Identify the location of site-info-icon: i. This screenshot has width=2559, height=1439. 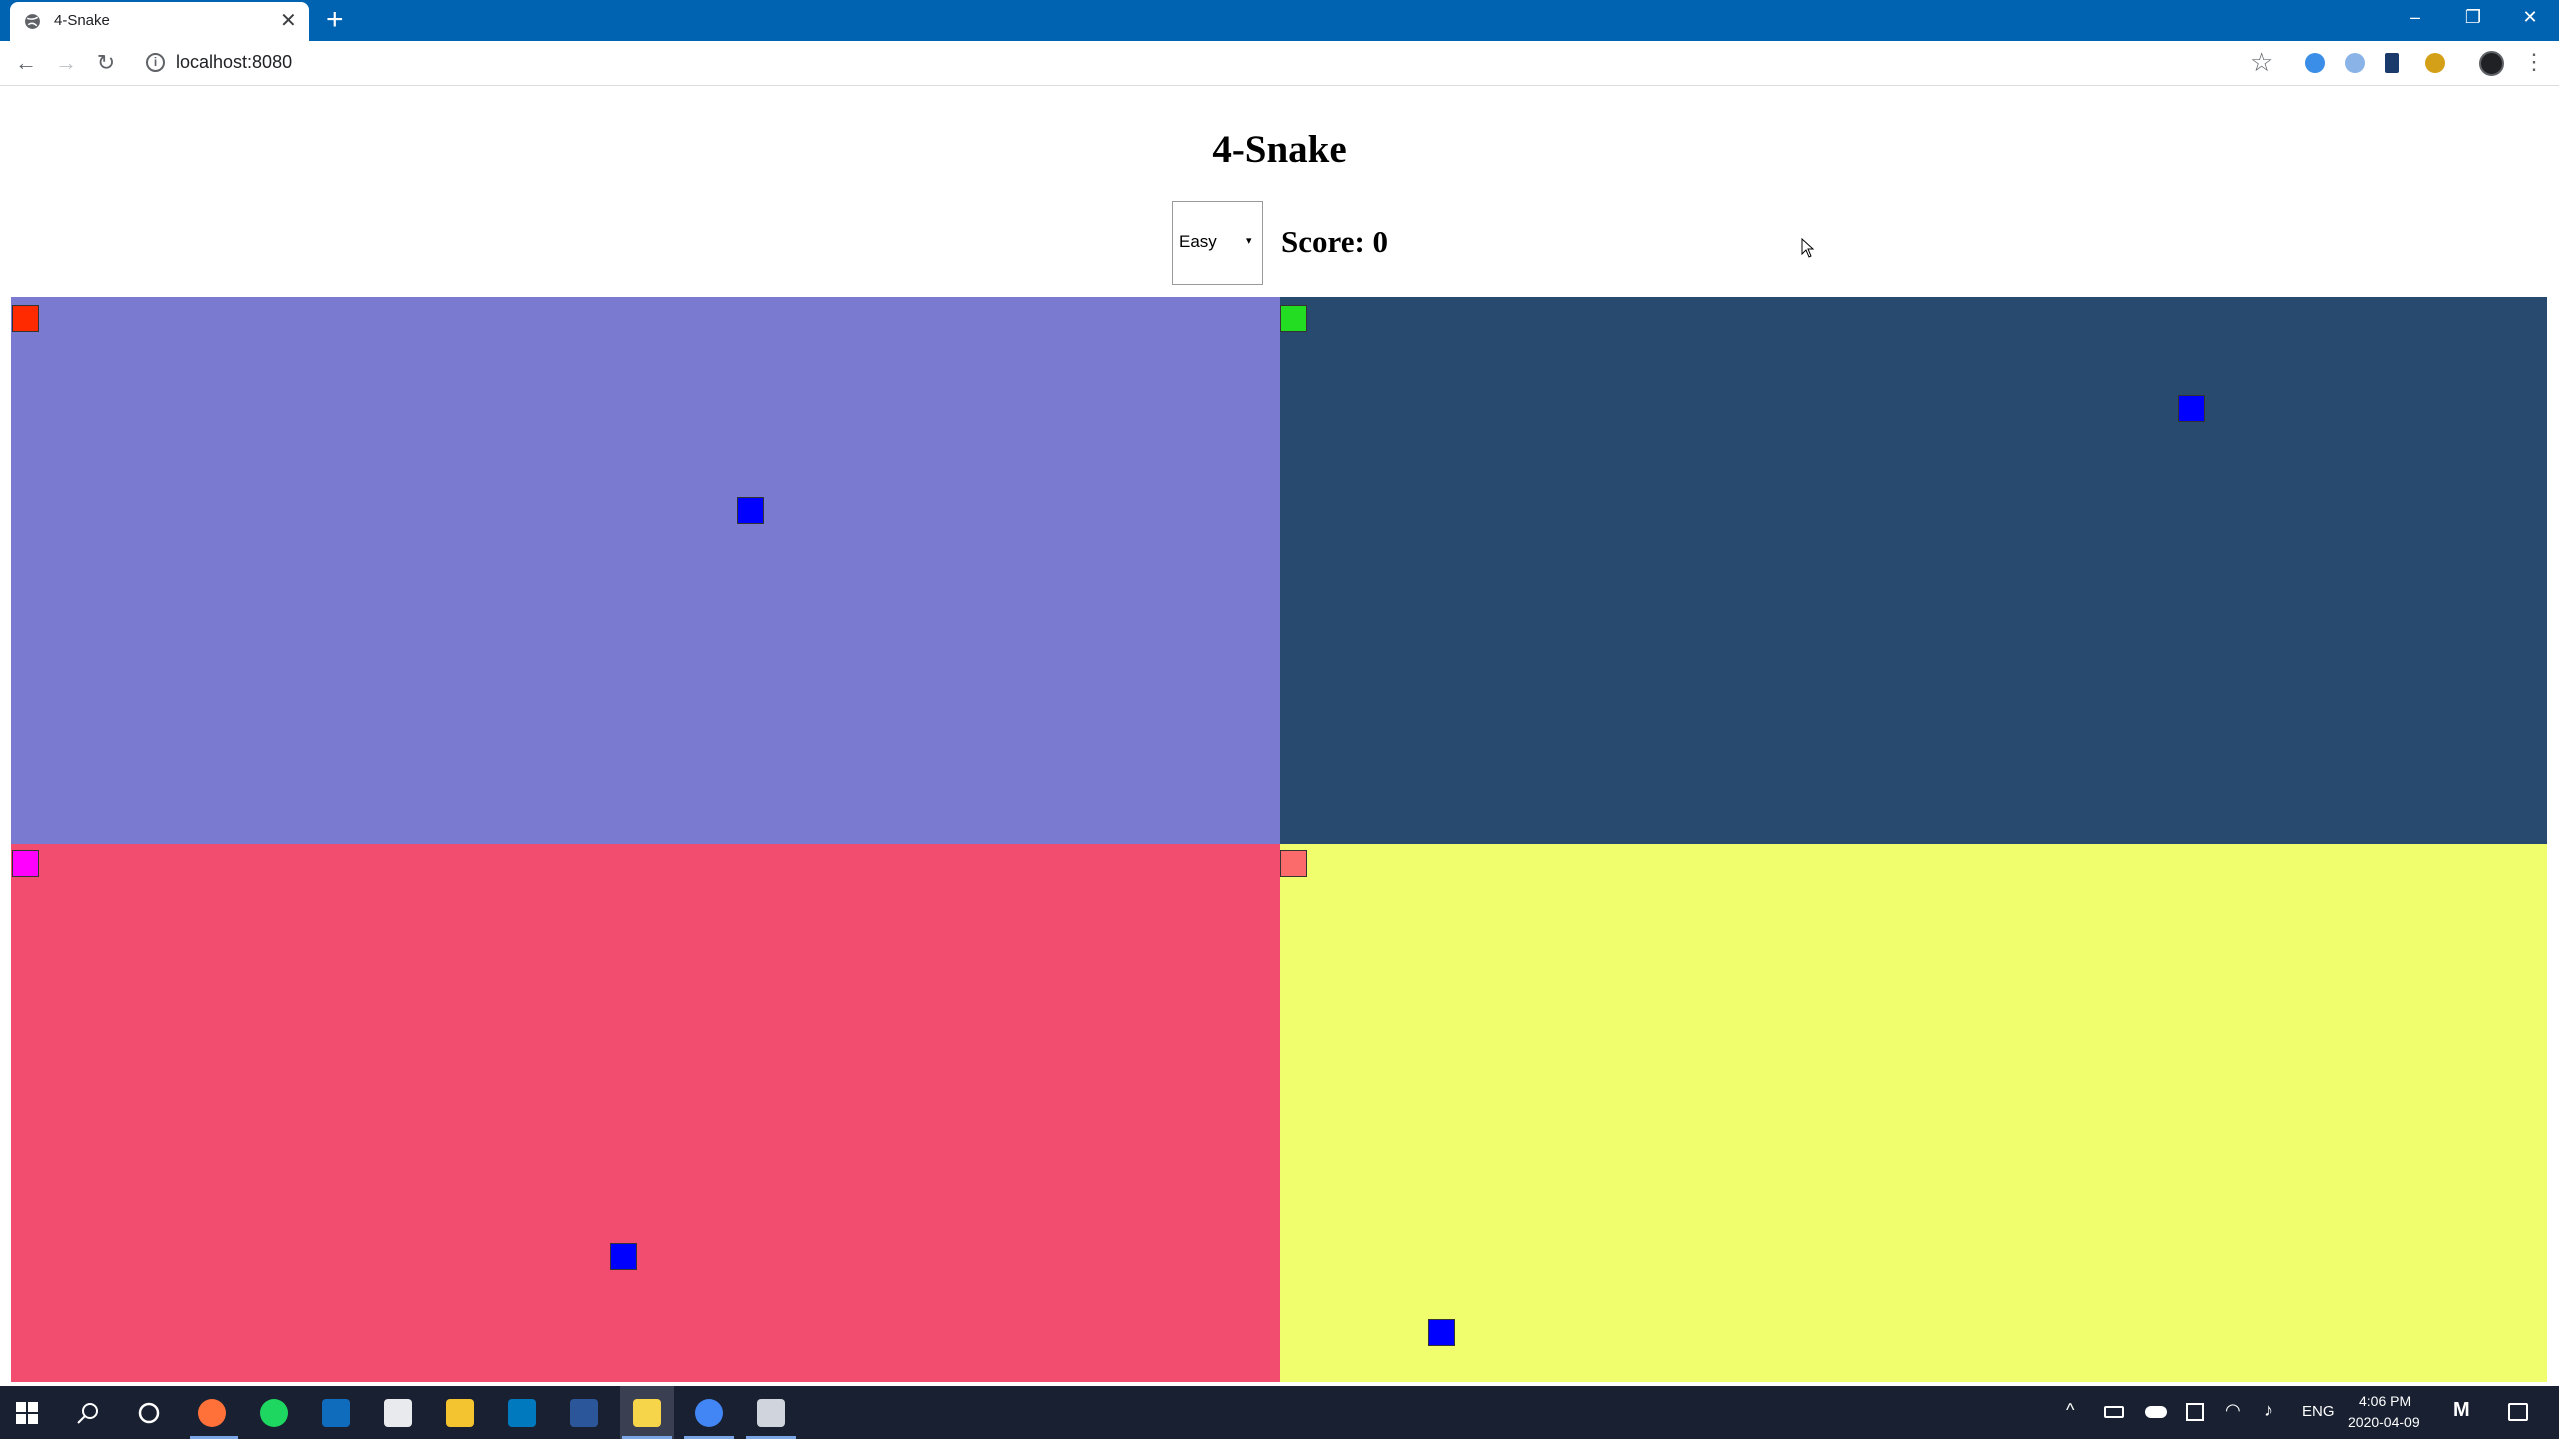
(155, 62).